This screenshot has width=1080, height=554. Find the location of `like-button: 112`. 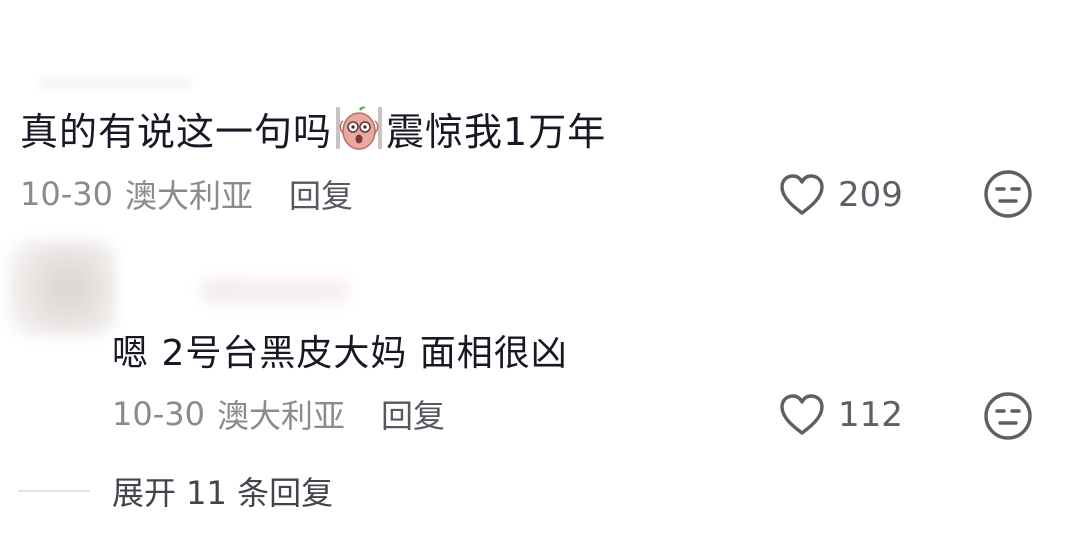

like-button: 112 is located at coordinates (840, 415).